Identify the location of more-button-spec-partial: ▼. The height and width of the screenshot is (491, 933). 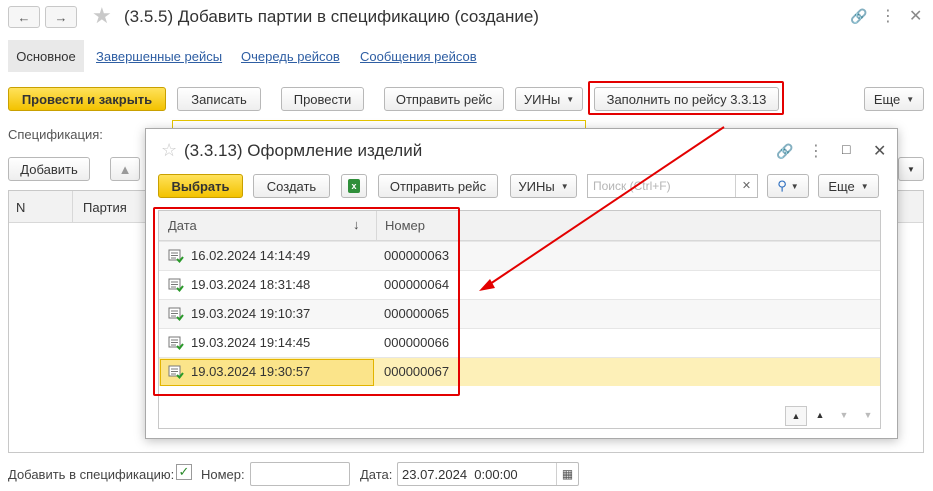
(911, 169).